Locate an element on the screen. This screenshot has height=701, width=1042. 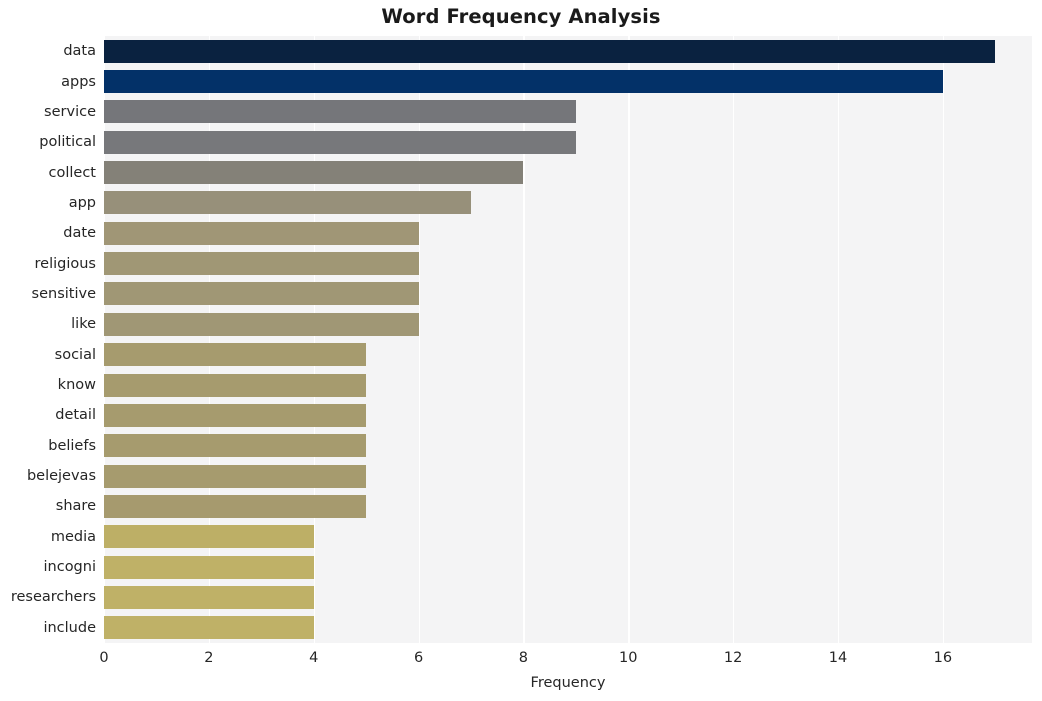
y-tick-label-detail: detail is located at coordinates (75, 415).